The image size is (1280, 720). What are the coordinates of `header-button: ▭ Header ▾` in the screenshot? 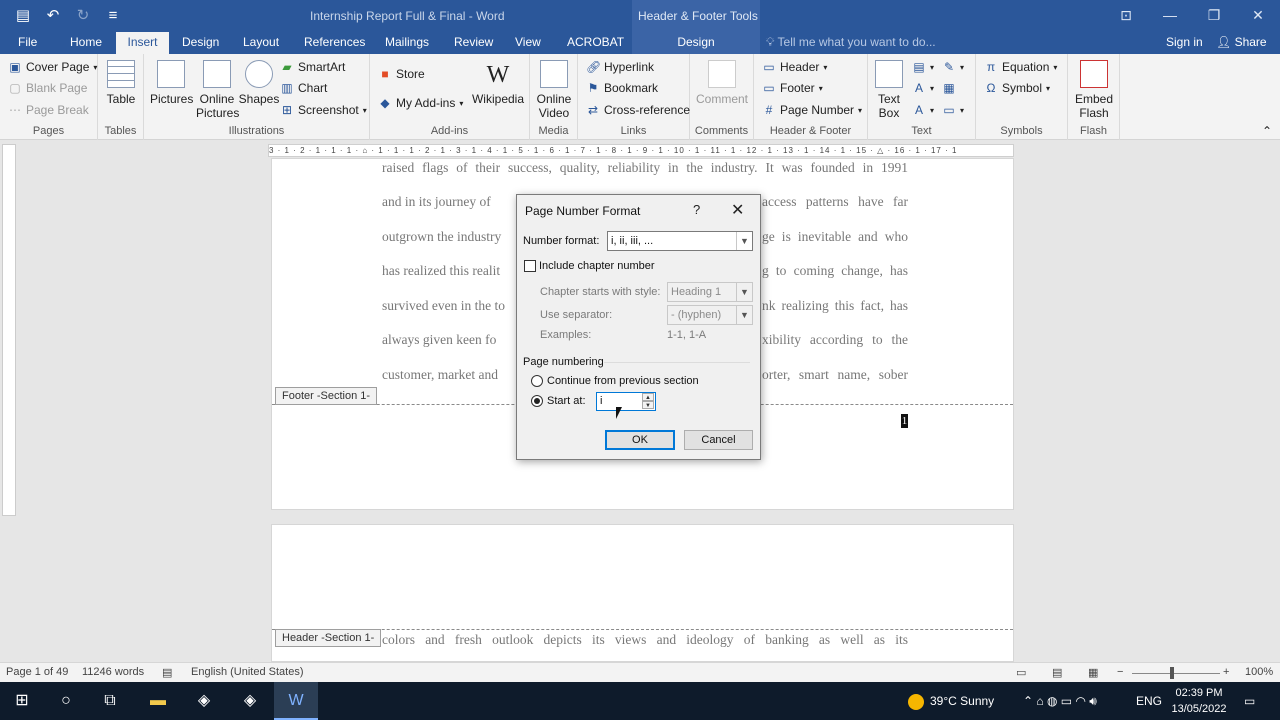 It's located at (794, 67).